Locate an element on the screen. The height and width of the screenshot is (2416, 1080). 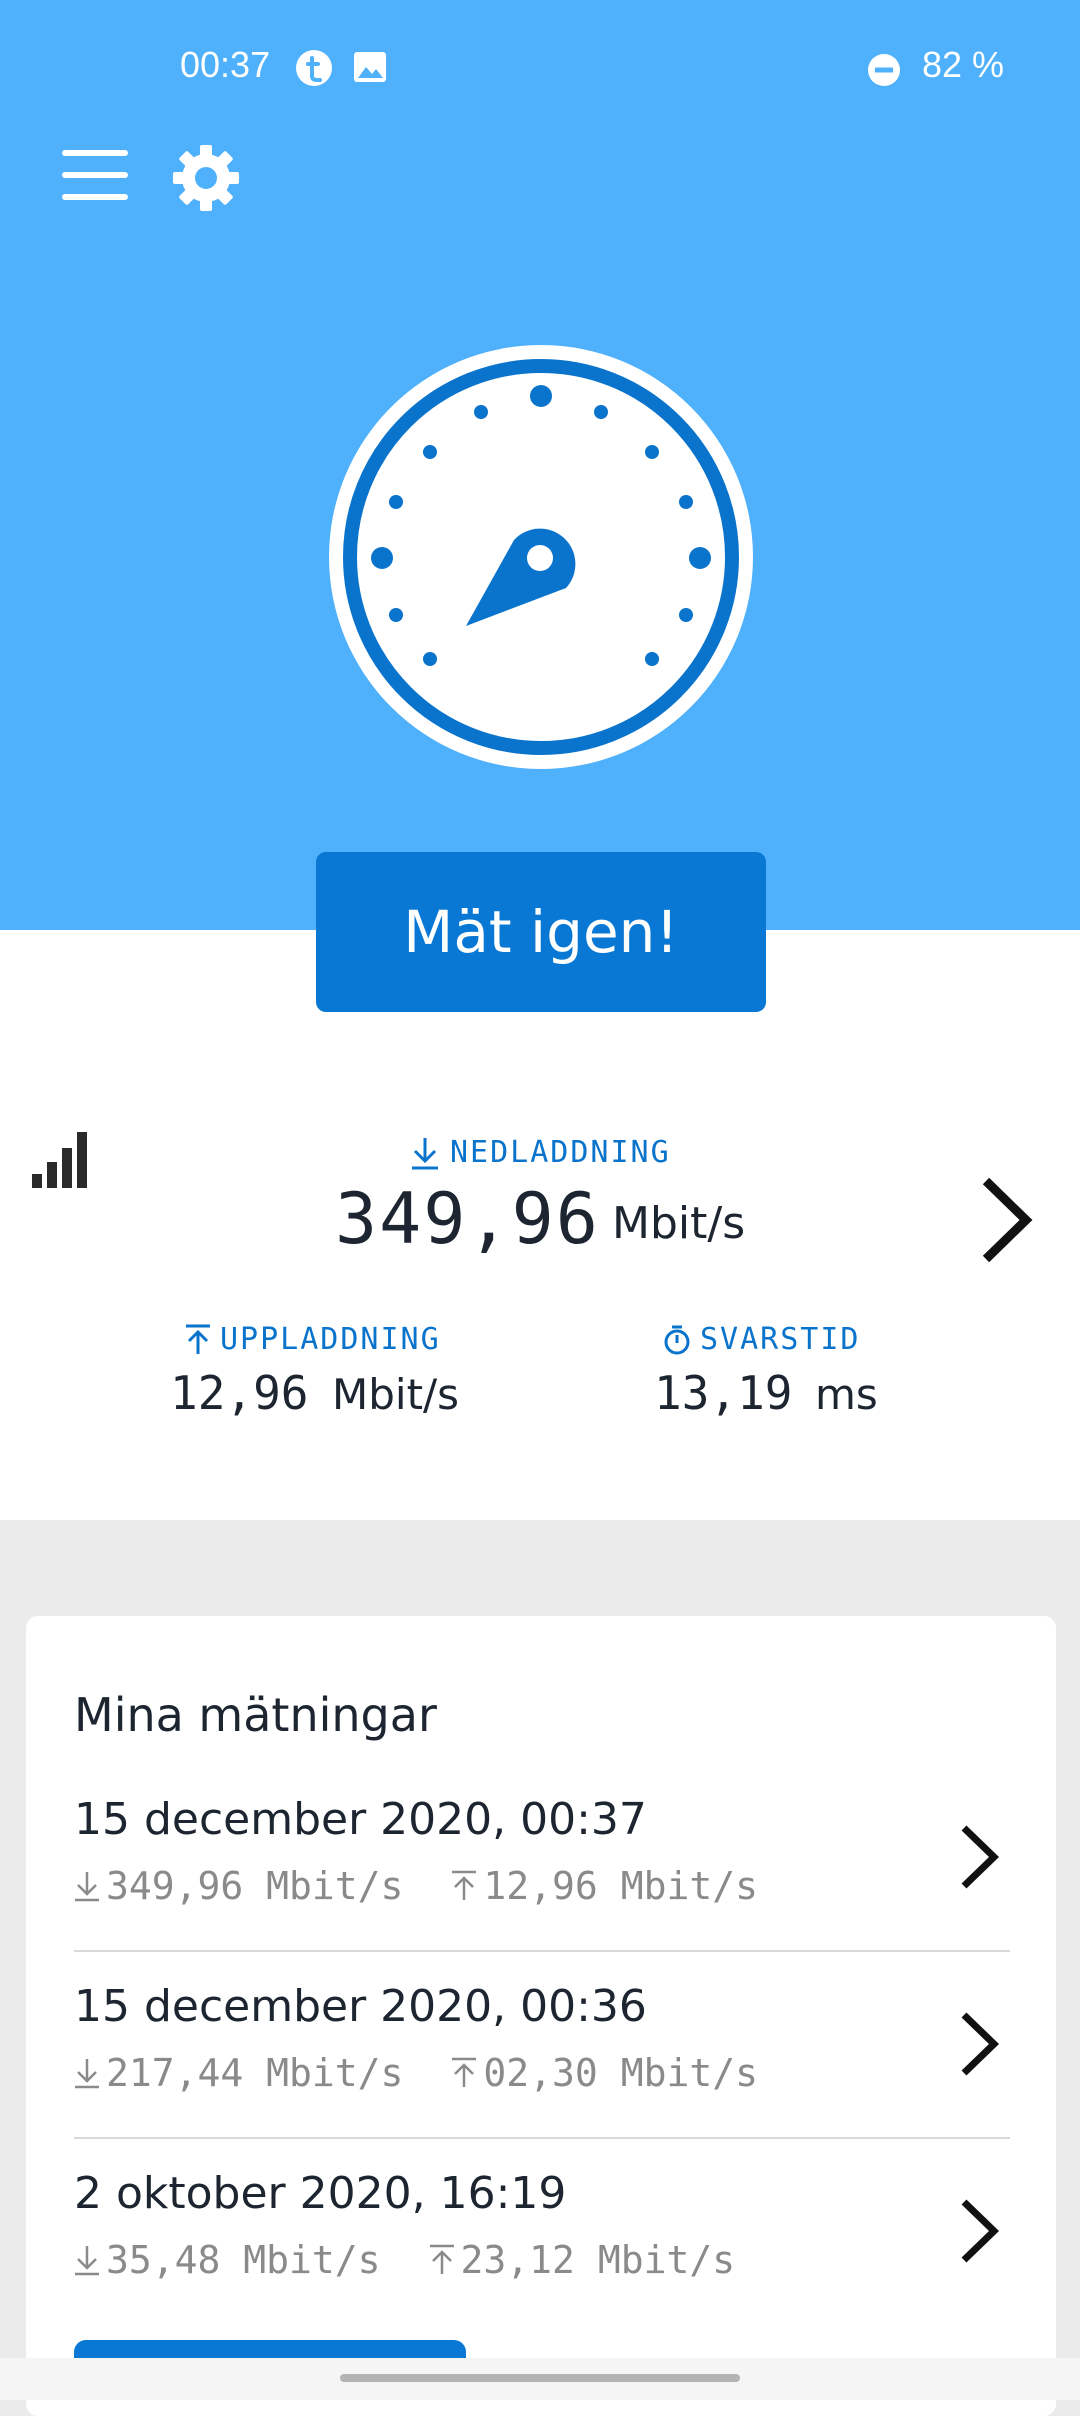
image-notification-icon is located at coordinates (370, 67).